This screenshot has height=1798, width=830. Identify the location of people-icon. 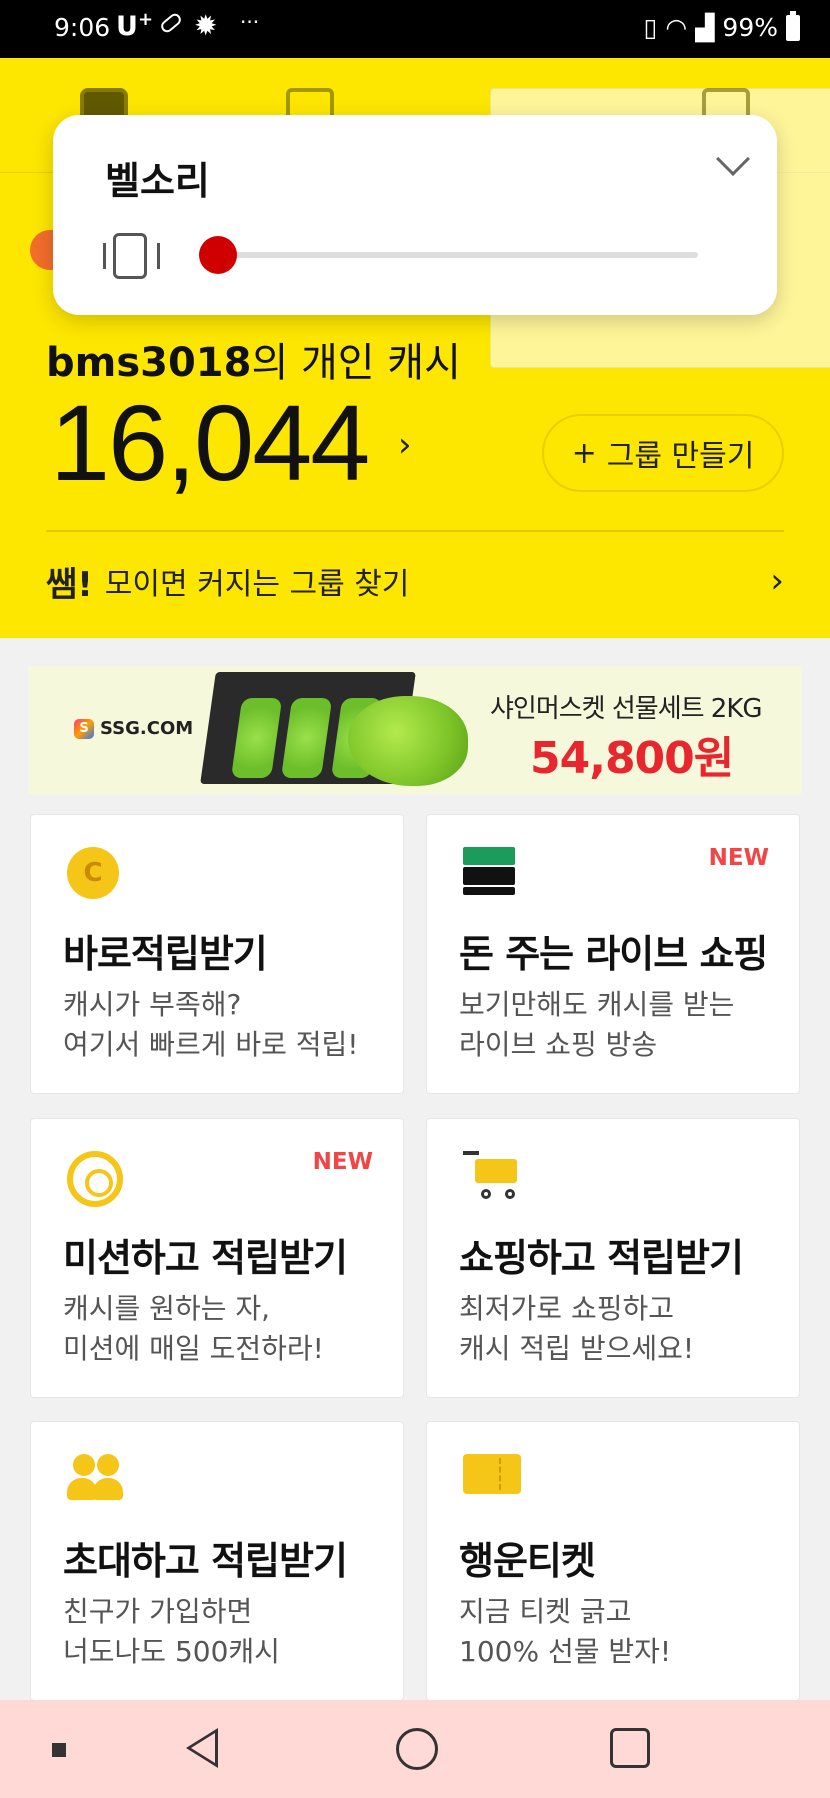
(97, 1479).